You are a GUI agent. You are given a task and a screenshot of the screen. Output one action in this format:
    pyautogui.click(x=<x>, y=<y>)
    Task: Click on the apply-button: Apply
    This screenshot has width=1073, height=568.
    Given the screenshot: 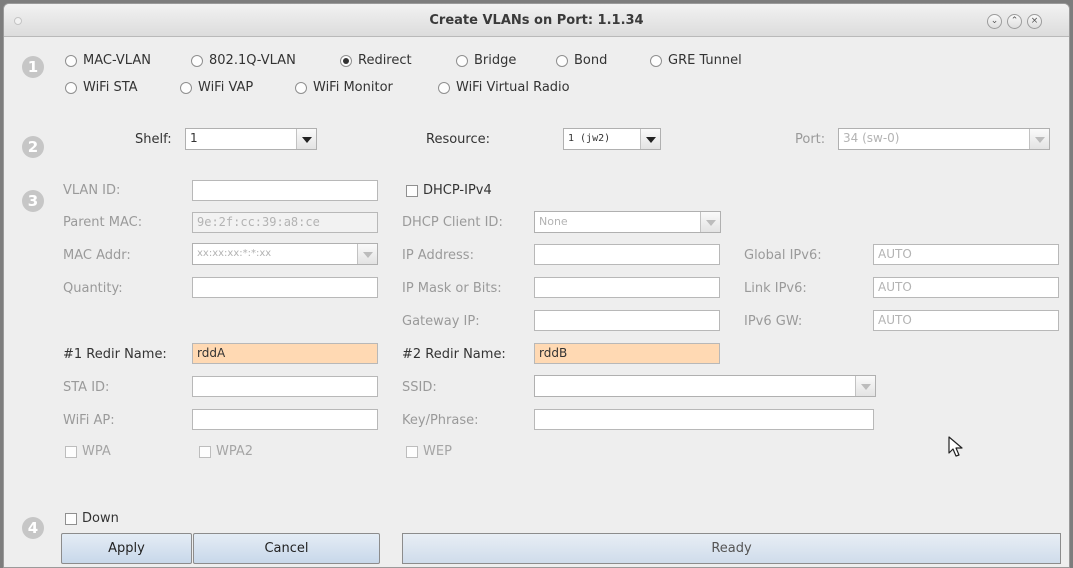 What is the action you would take?
    pyautogui.click(x=126, y=548)
    